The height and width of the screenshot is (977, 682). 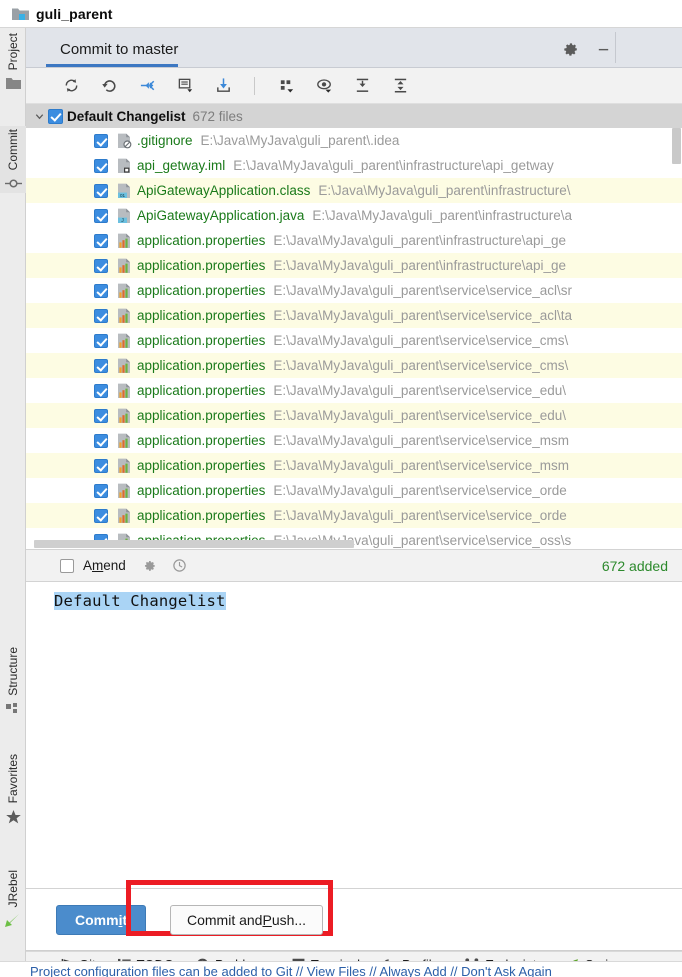 What do you see at coordinates (676, 146) in the screenshot?
I see `vertical-scrollbar-thumb` at bounding box center [676, 146].